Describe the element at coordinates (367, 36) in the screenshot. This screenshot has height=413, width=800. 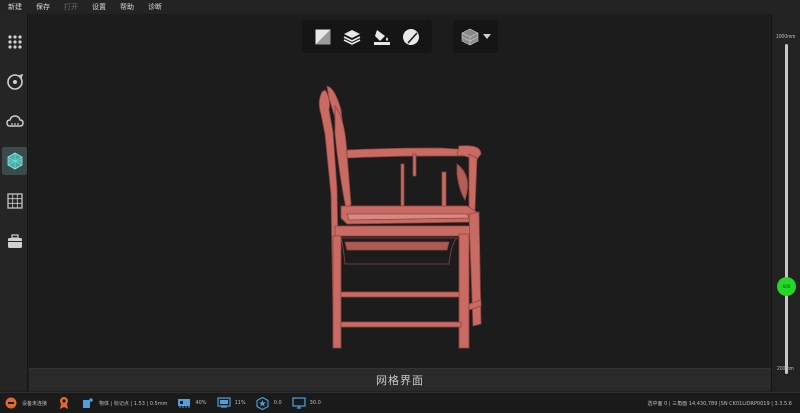
I see `view-toolbar` at that location.